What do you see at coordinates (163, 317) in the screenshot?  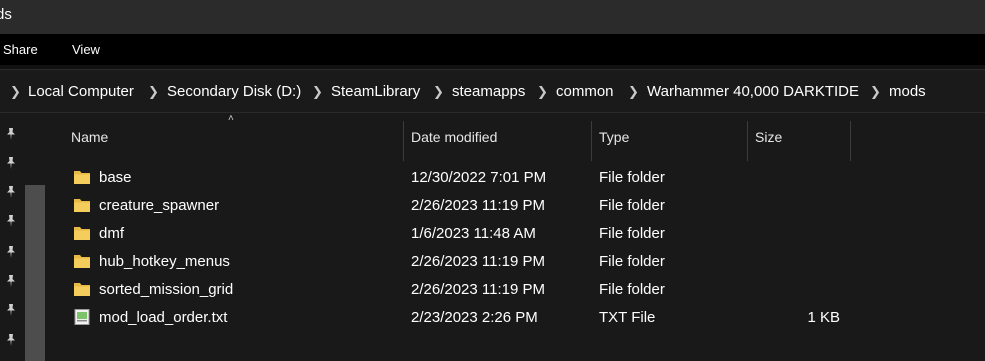 I see `file-name: mod_load_order.txt` at bounding box center [163, 317].